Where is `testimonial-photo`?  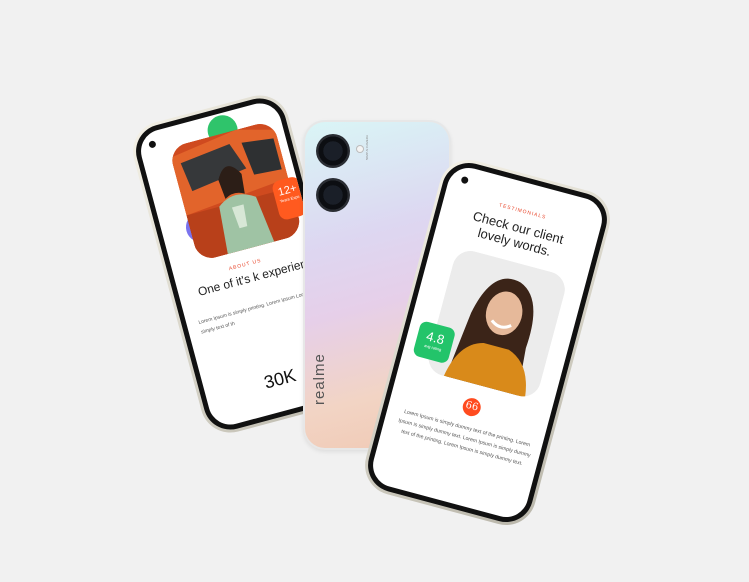 testimonial-photo is located at coordinates (496, 324).